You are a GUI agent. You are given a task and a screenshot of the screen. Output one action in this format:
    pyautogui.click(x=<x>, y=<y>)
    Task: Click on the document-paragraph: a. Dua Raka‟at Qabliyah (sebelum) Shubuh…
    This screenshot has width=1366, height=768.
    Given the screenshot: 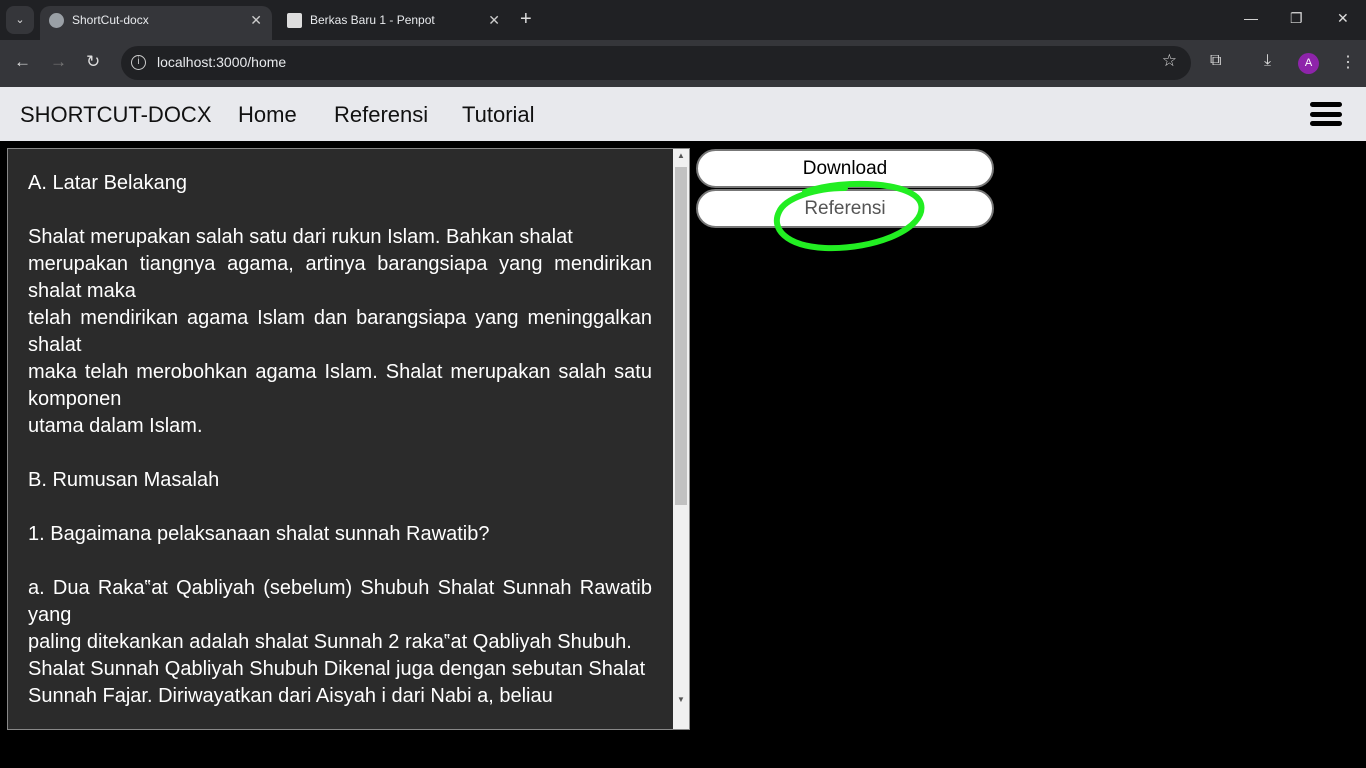 What is the action you would take?
    pyautogui.click(x=340, y=601)
    